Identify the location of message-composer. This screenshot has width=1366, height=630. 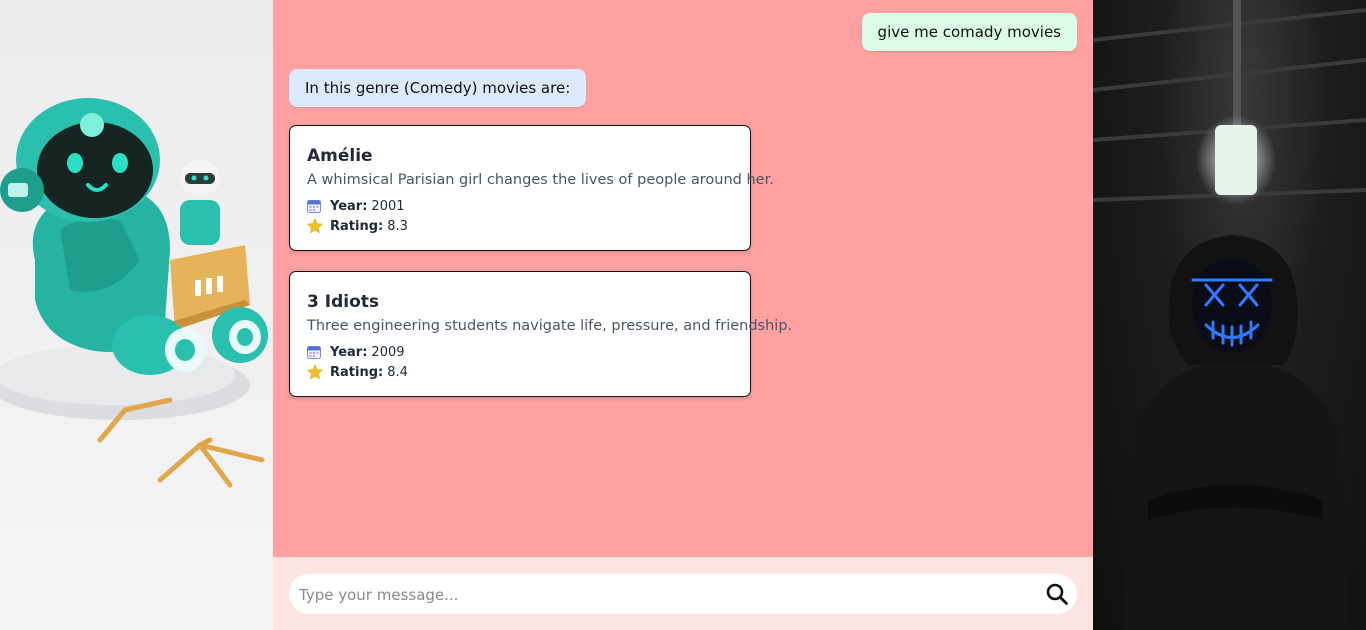
(683, 593).